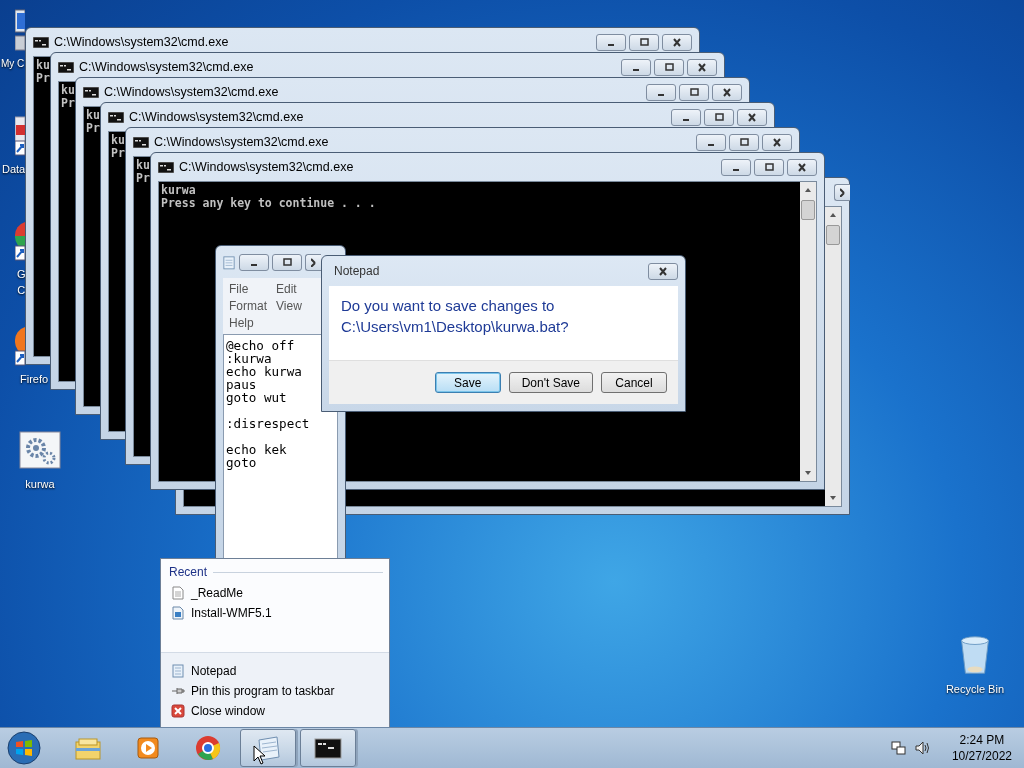 The width and height of the screenshot is (1024, 768). What do you see at coordinates (21, 282) in the screenshot?
I see `icon-label: G C` at bounding box center [21, 282].